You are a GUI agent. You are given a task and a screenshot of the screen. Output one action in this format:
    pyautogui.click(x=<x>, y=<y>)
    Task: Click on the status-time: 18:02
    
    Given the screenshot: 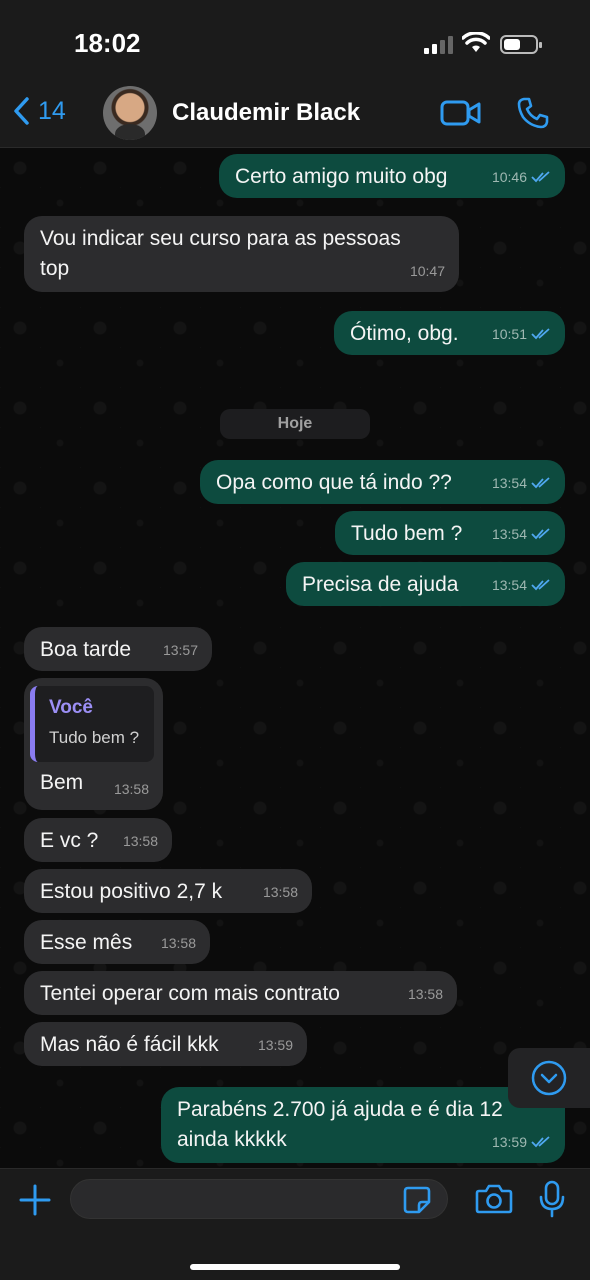 What is the action you would take?
    pyautogui.click(x=107, y=43)
    